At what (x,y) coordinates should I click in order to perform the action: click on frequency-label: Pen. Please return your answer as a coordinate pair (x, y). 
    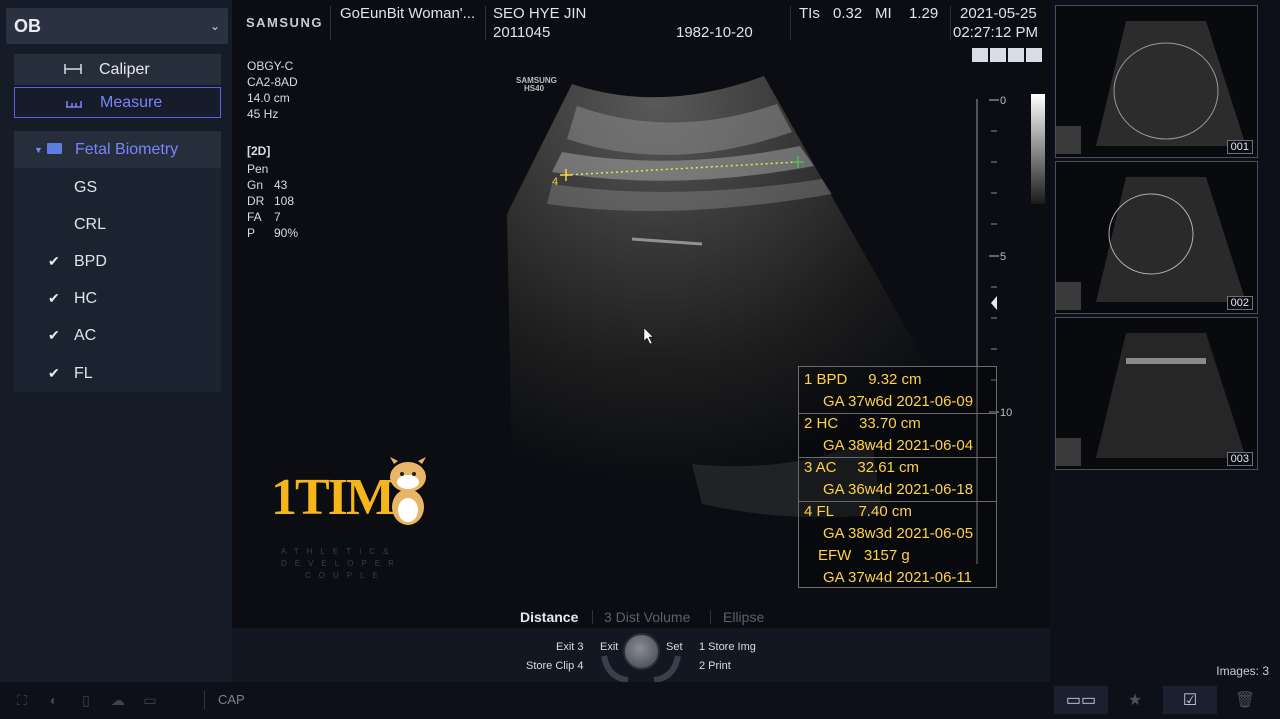
    Looking at the image, I should click on (258, 169).